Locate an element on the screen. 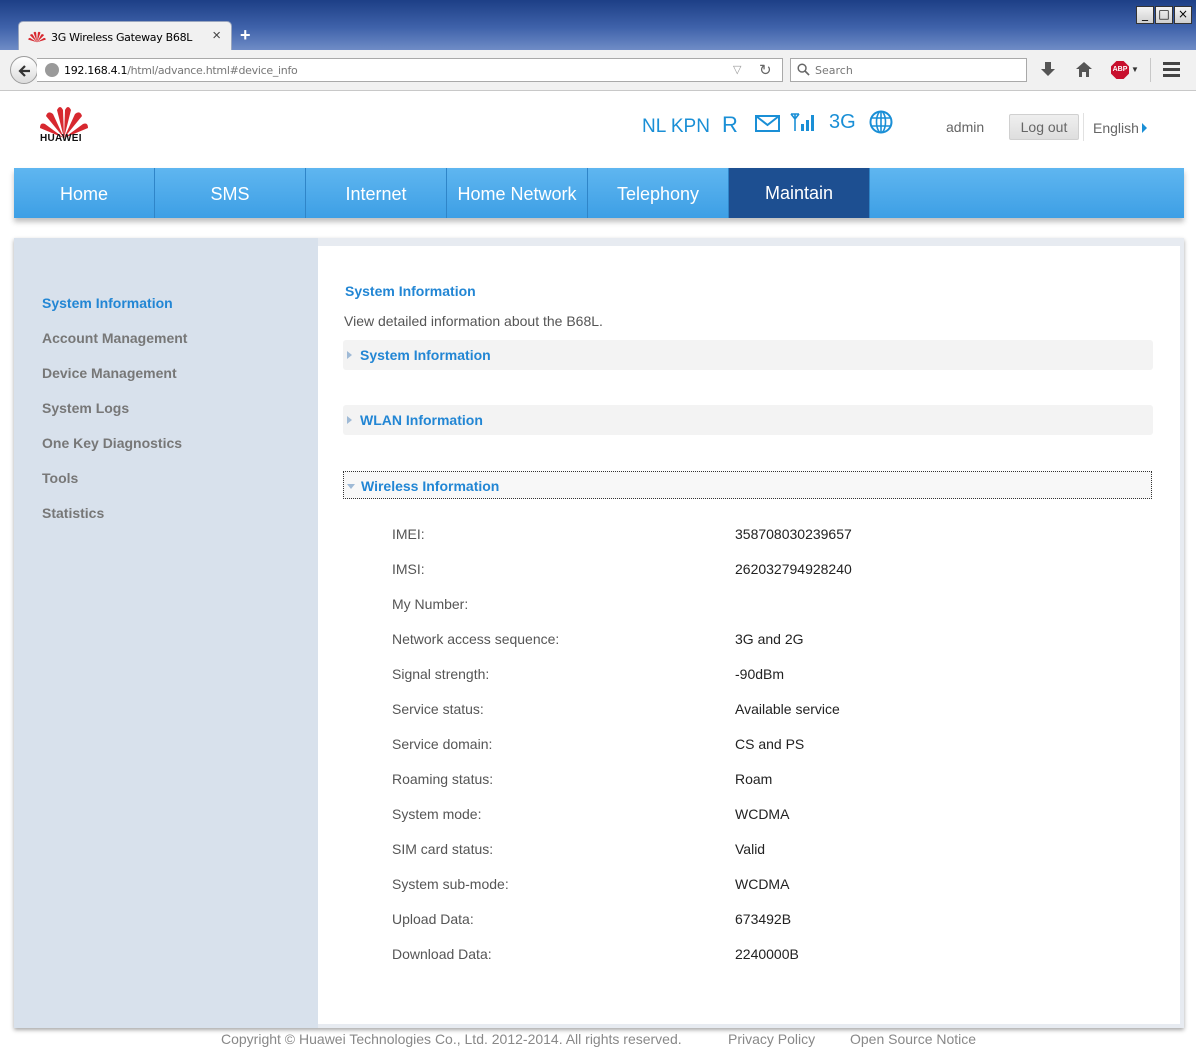 This screenshot has width=1196, height=1053. info-label-imsi: IMSI: is located at coordinates (408, 569).